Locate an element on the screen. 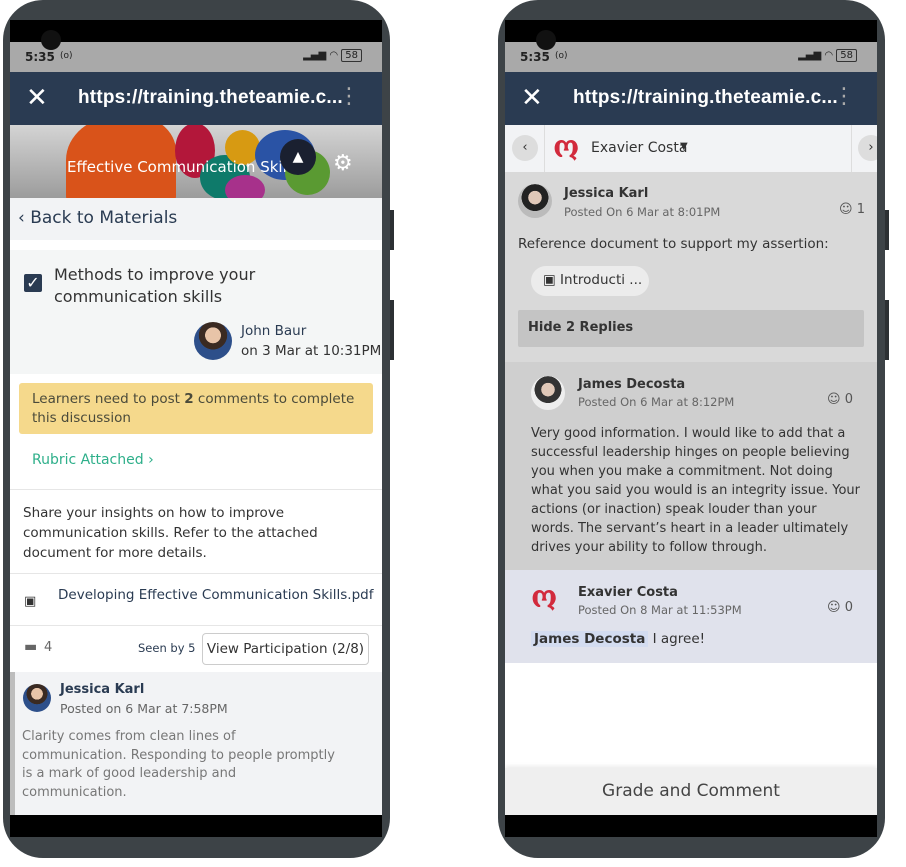 Image resolution: width=906 pixels, height=867 pixels. prev-learner-button: ‹ is located at coordinates (525, 148).